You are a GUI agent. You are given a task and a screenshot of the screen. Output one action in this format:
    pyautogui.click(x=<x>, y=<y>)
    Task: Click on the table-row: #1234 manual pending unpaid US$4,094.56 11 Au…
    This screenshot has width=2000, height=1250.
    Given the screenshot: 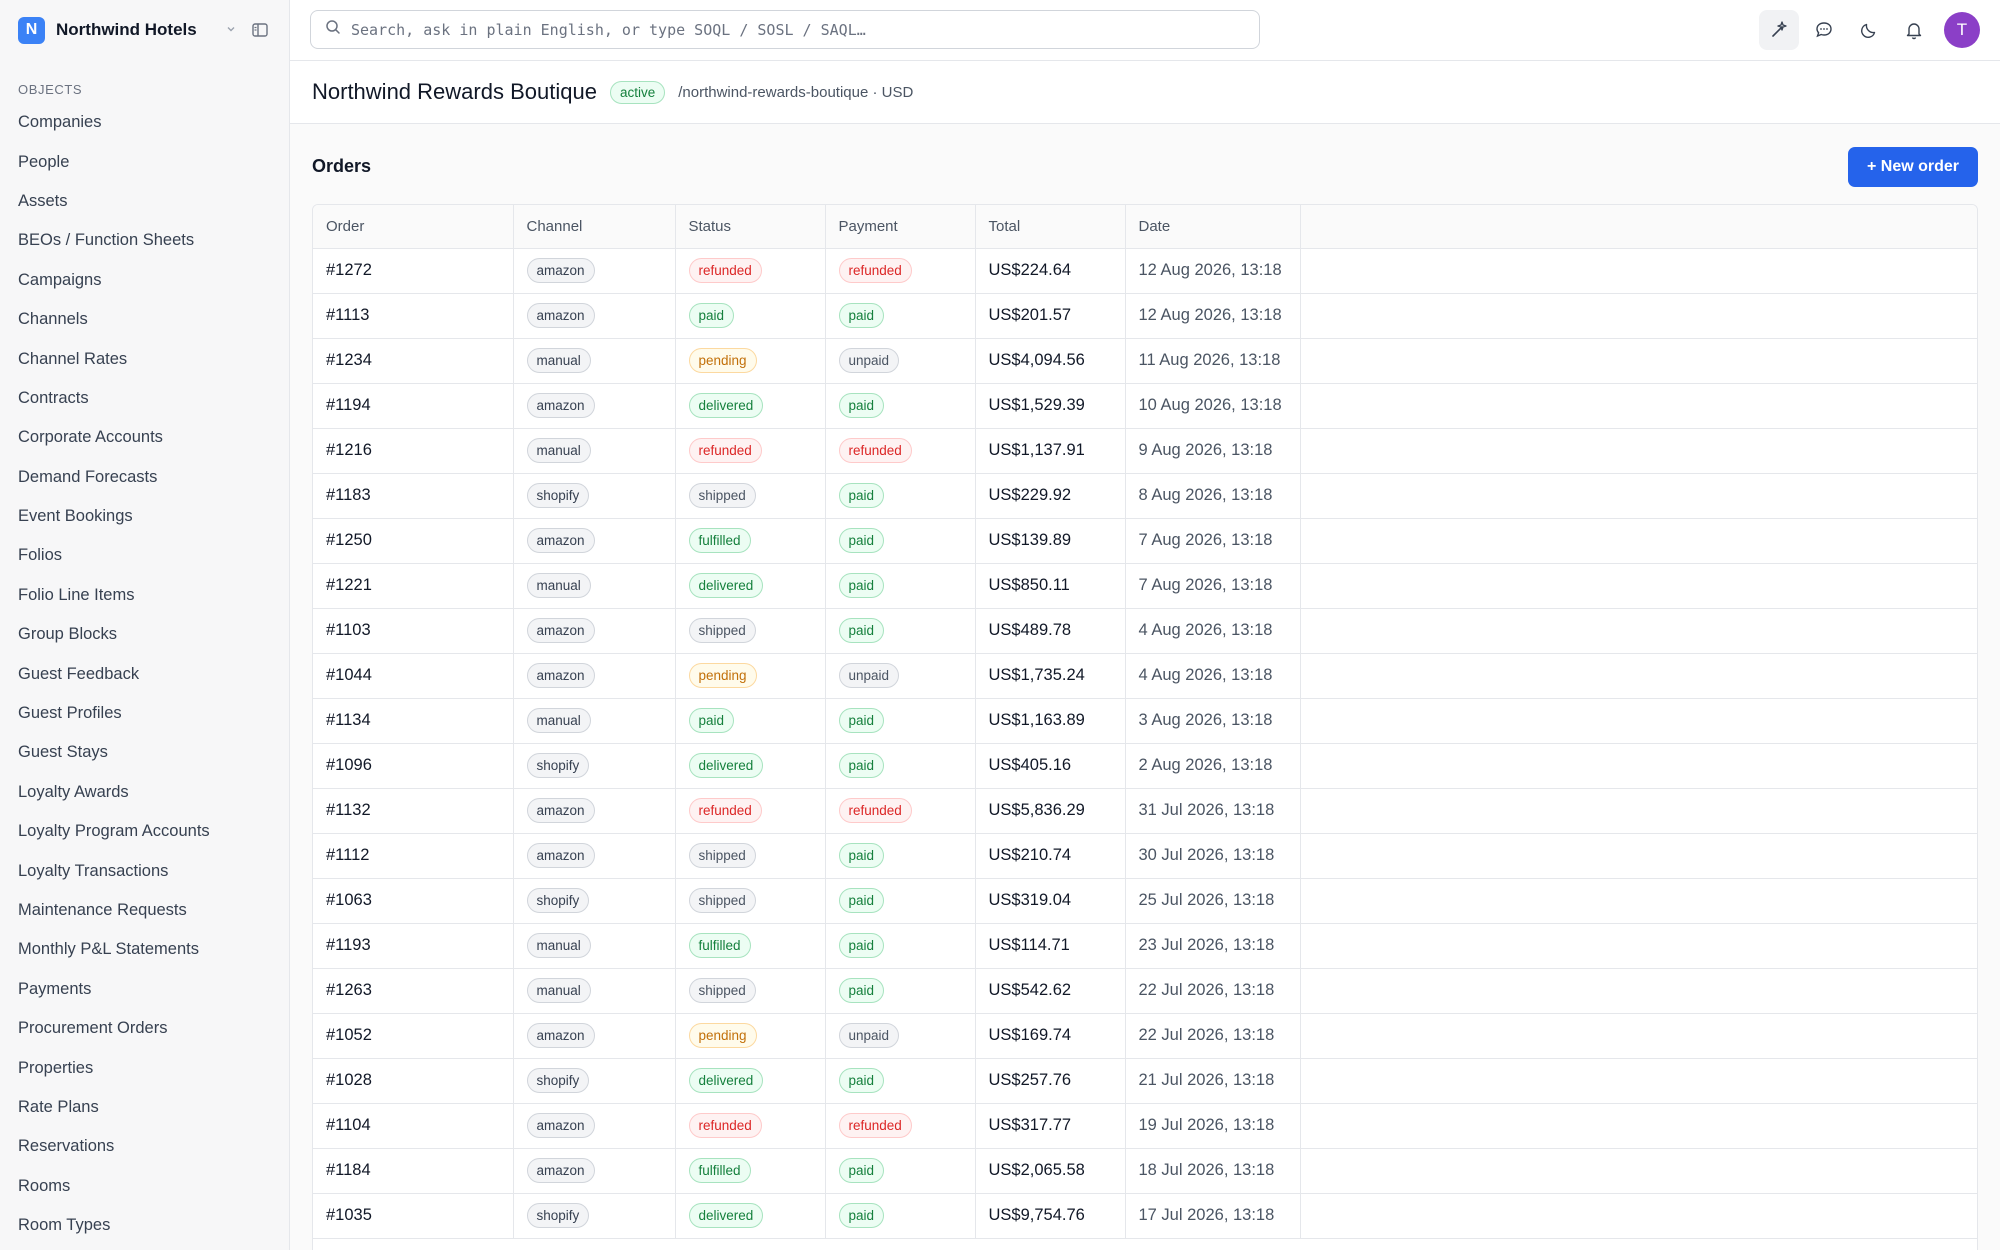 What is the action you would take?
    pyautogui.click(x=1145, y=361)
    